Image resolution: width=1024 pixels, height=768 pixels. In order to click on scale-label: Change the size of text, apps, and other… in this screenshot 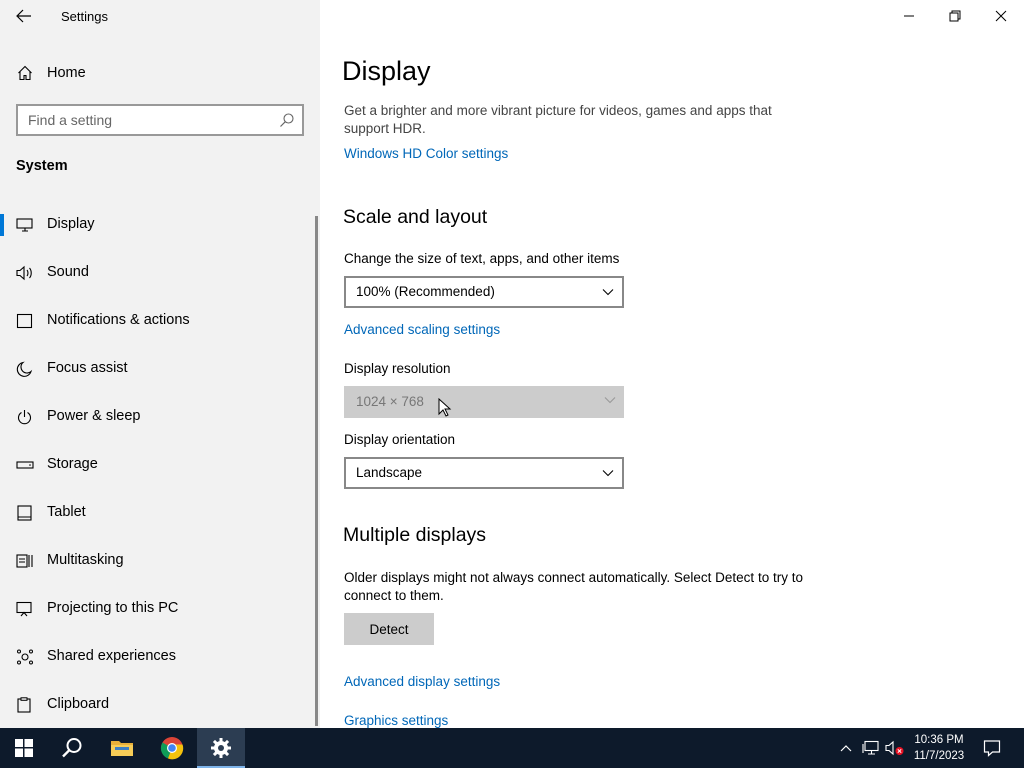, I will do `click(482, 258)`.